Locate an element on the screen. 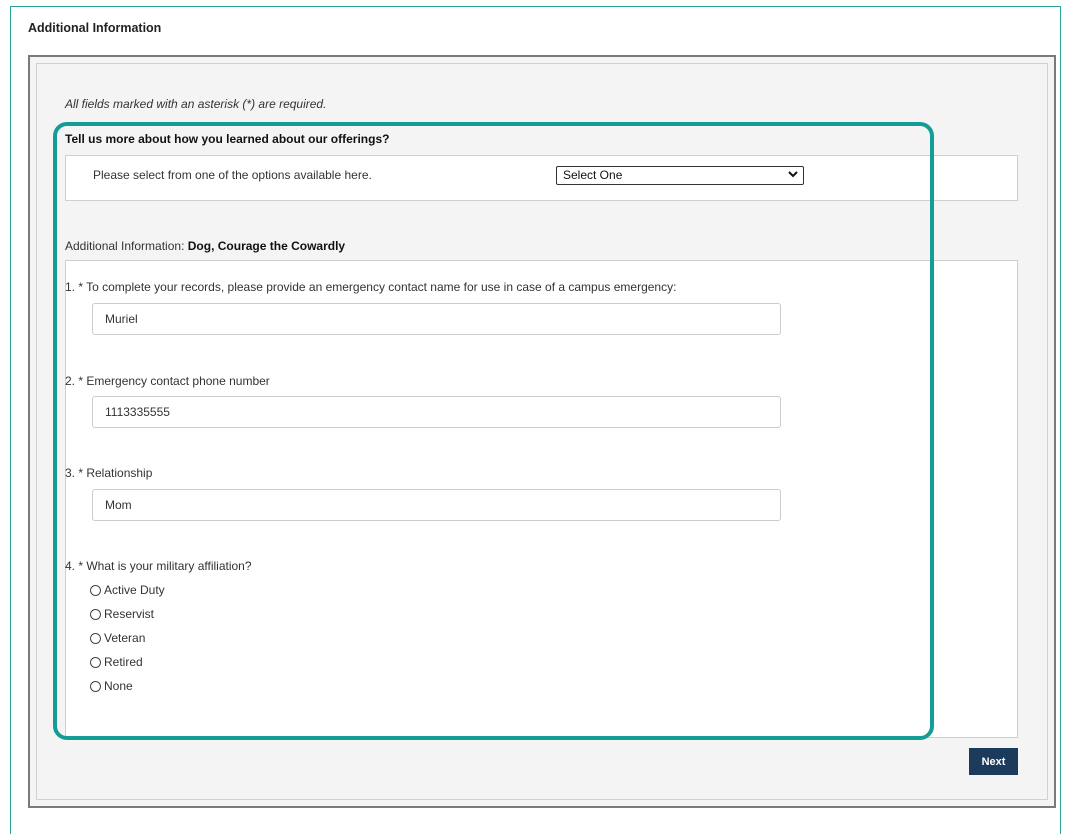 The width and height of the screenshot is (1072, 834). chevron-down-icon is located at coordinates (793, 176).